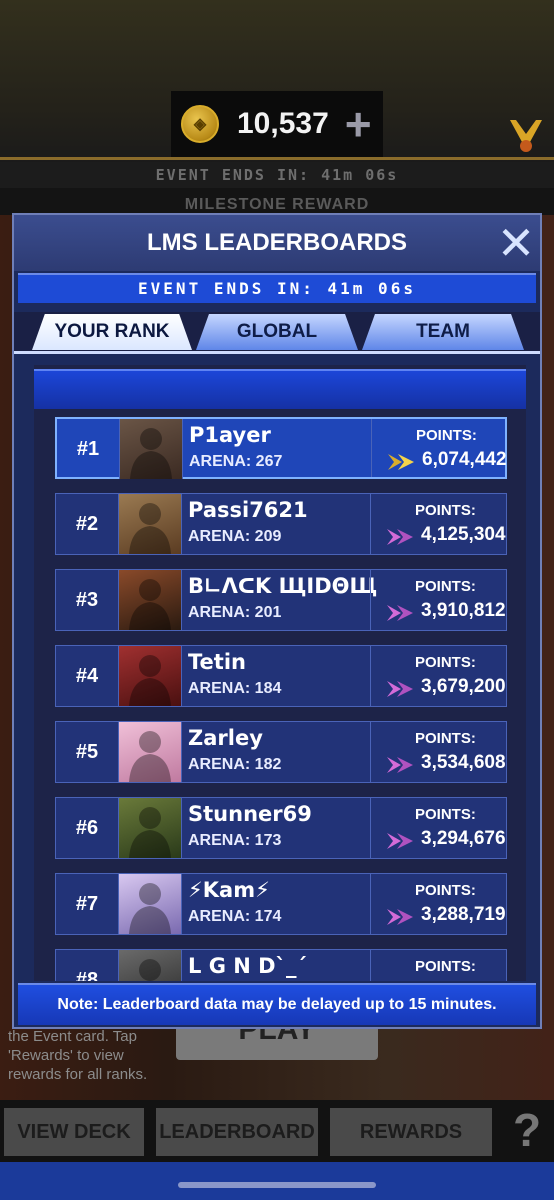 This screenshot has width=554, height=1200. What do you see at coordinates (248, 966) in the screenshot?
I see `player-name: L G N D`_´` at bounding box center [248, 966].